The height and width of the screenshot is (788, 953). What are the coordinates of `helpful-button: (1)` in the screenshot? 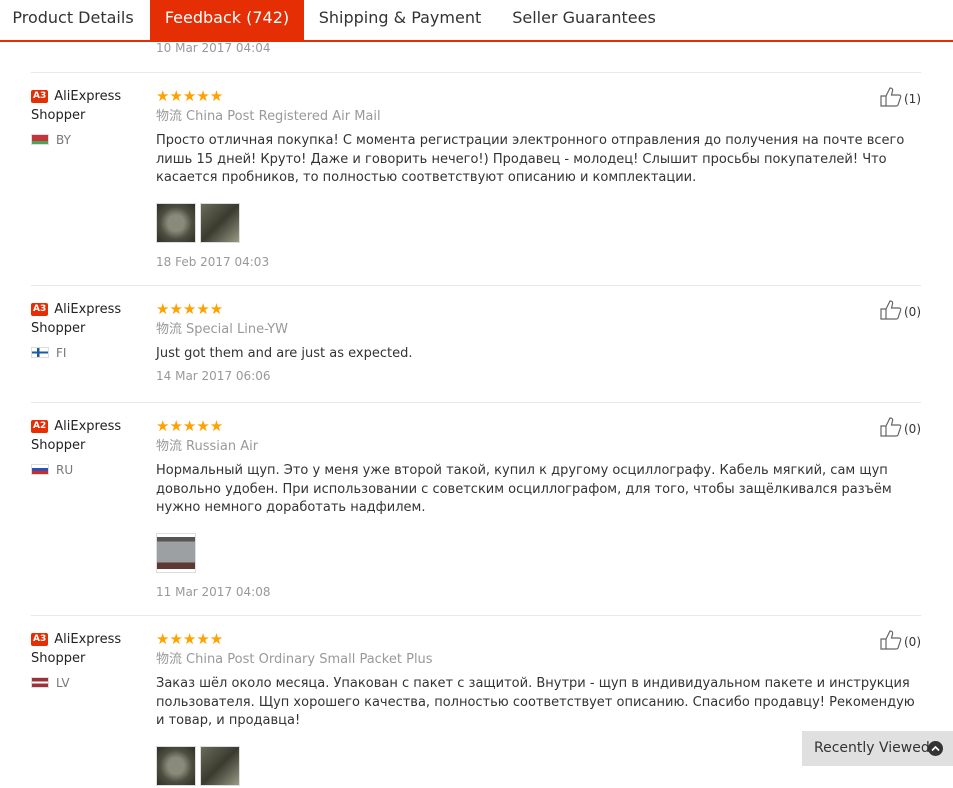 It's located at (900, 97).